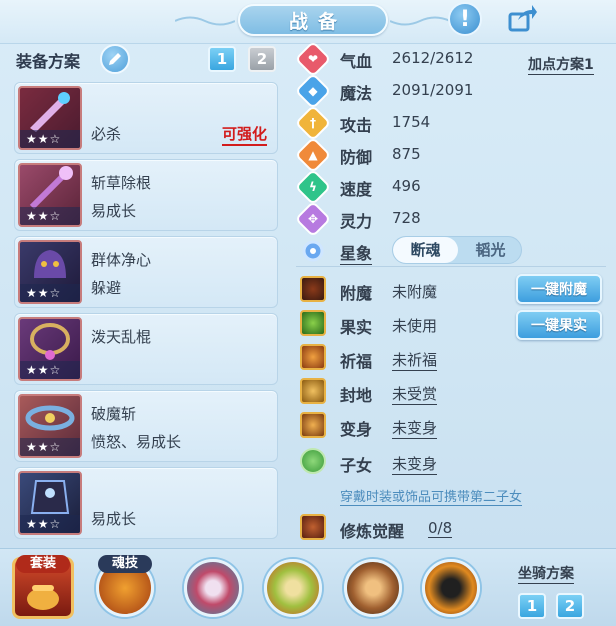 The height and width of the screenshot is (626, 616). Describe the element at coordinates (106, 134) in the screenshot. I see `equip-effect: 必杀` at that location.